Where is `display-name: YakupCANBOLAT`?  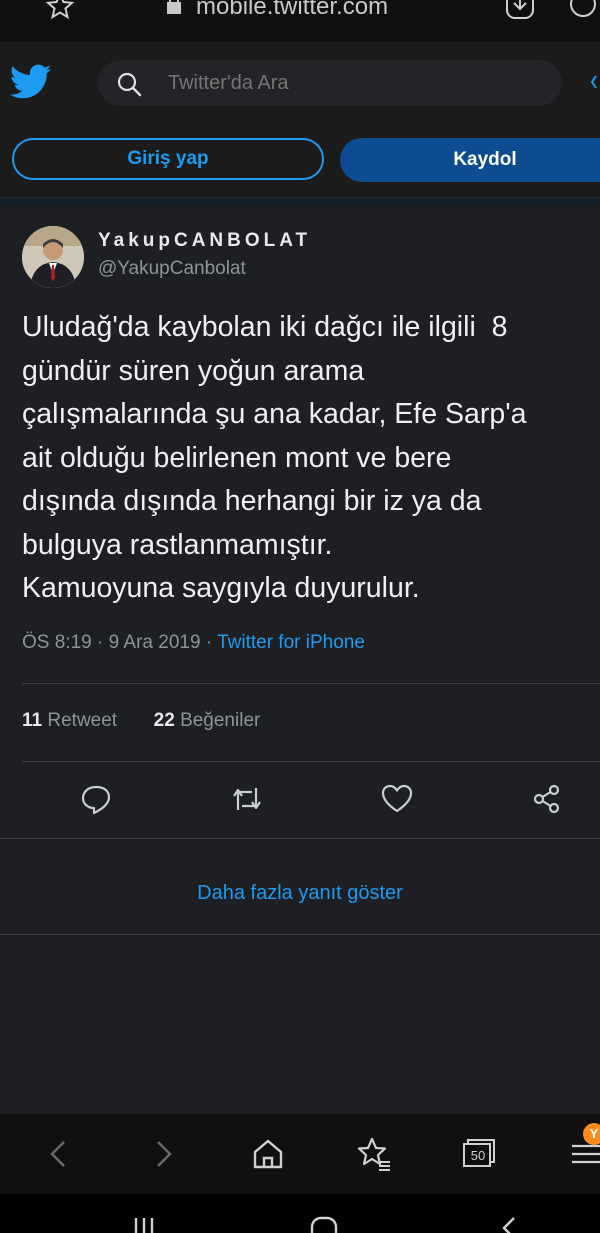 display-name: YakupCANBOLAT is located at coordinates (204, 241).